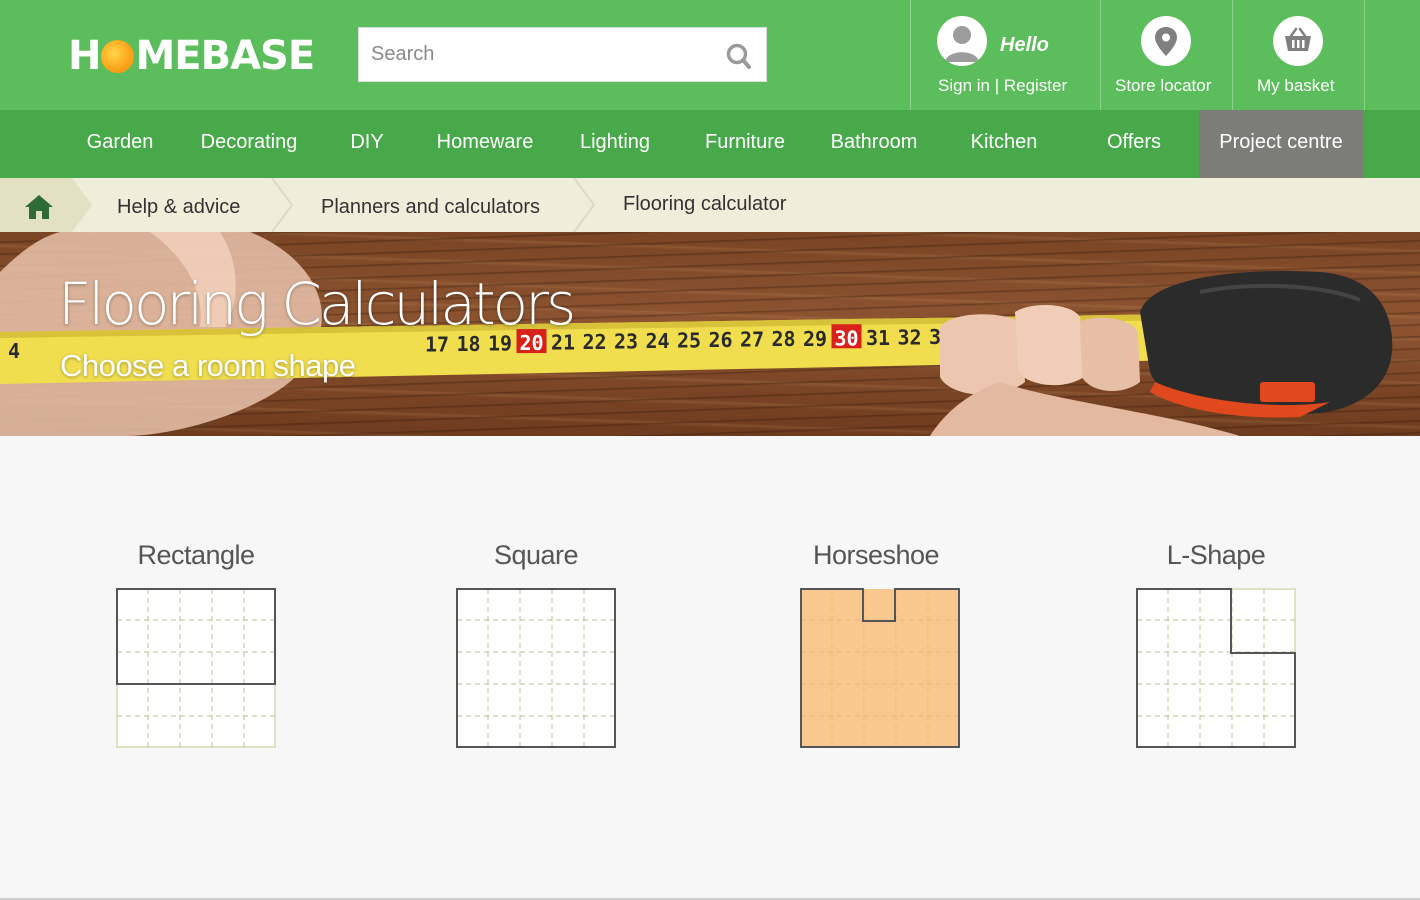  Describe the element at coordinates (910, 337) in the screenshot. I see `tape-number: 32` at that location.